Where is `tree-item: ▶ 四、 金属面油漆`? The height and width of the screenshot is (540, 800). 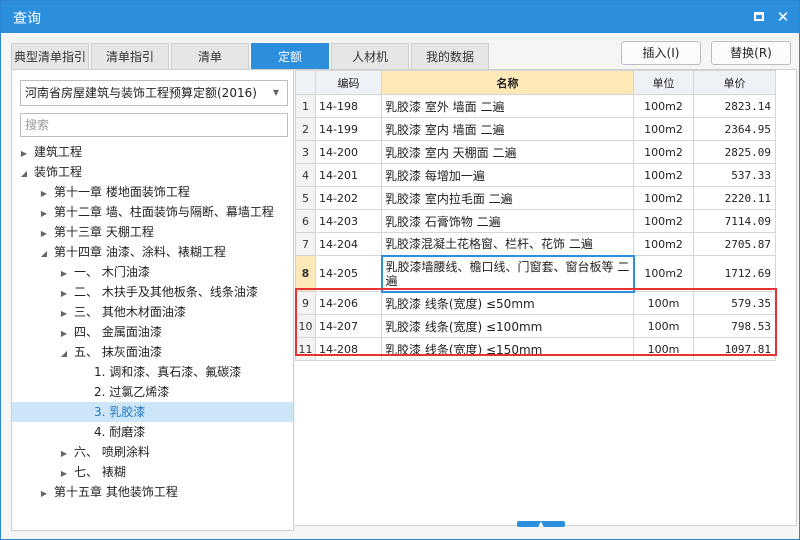
tree-item: ▶ 四、 金属面油漆 is located at coordinates (152, 332).